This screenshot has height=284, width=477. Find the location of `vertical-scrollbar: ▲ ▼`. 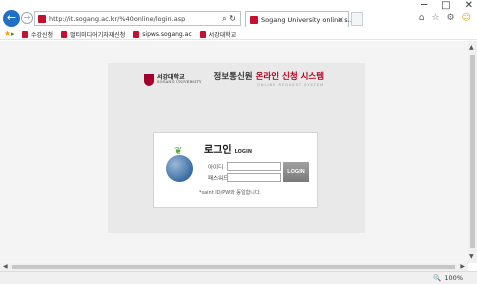

vertical-scrollbar: ▲ ▼ is located at coordinates (472, 152).